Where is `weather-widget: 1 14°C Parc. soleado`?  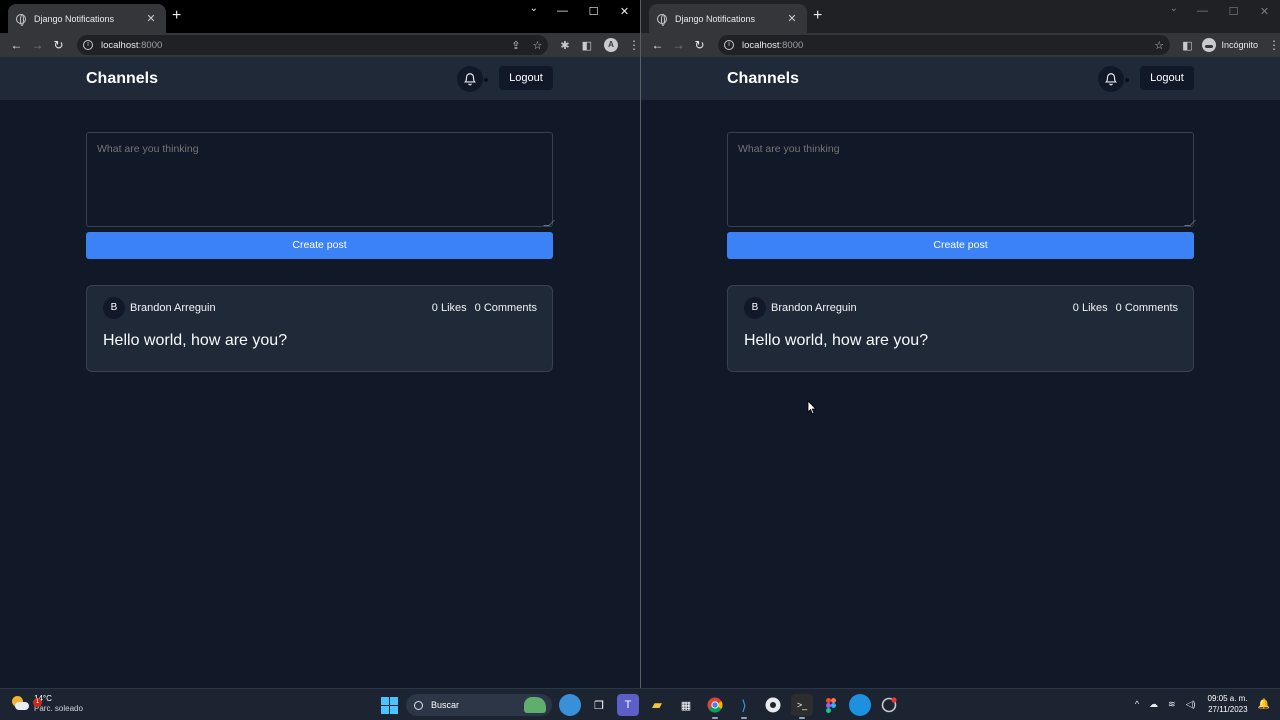 weather-widget: 1 14°C Parc. soleado is located at coordinates (47, 704).